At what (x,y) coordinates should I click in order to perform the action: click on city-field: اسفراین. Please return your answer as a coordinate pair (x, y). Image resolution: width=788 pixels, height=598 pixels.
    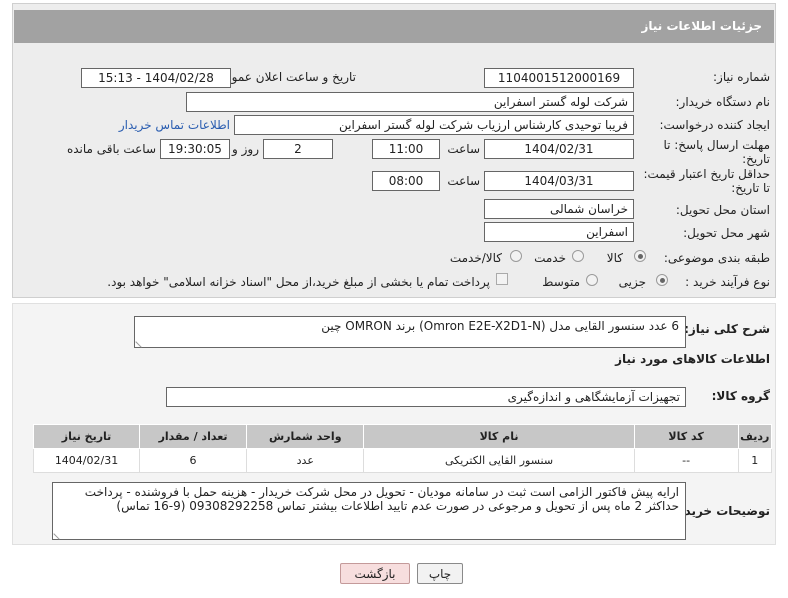
    Looking at the image, I should click on (559, 232).